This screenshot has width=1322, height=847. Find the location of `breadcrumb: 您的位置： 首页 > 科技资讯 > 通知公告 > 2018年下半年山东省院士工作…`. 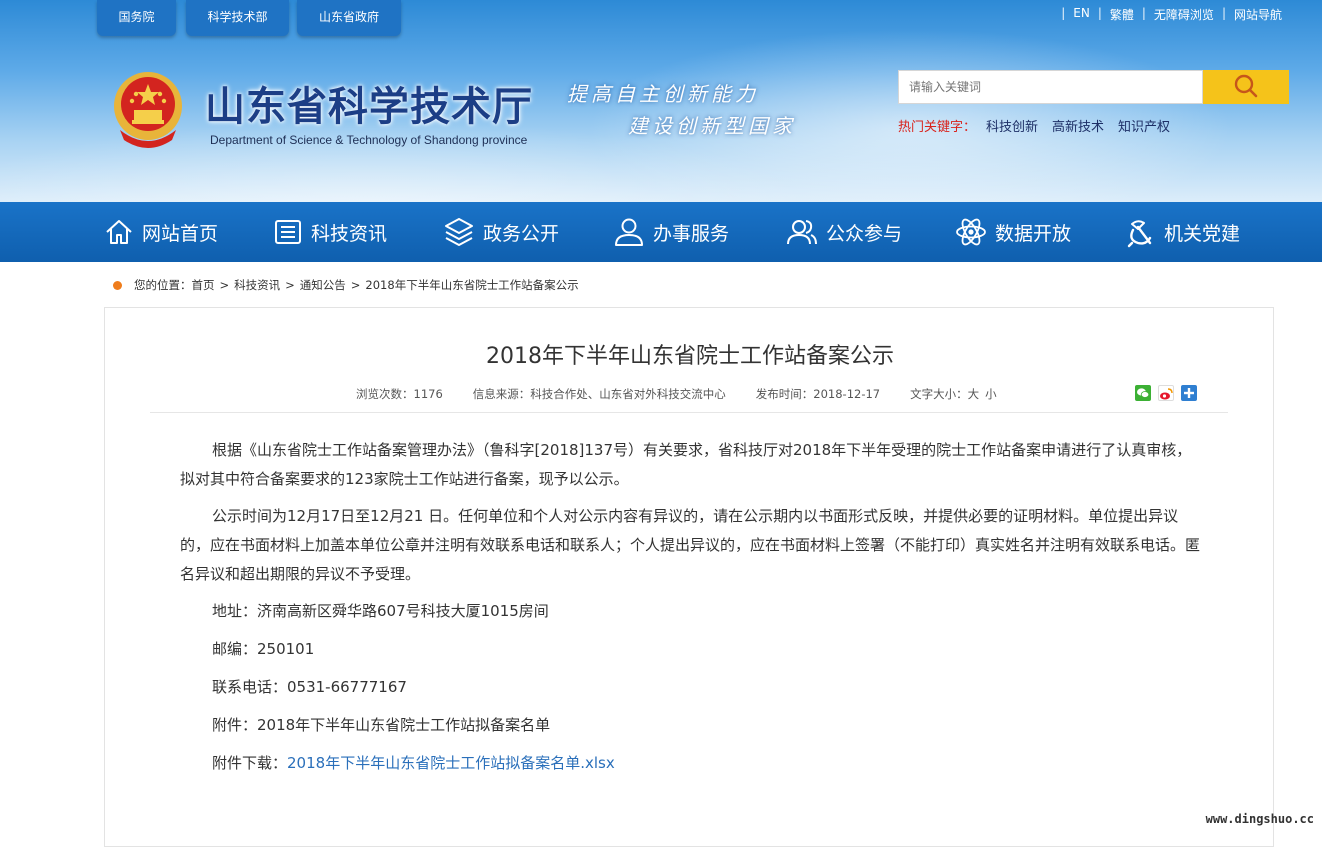

breadcrumb: 您的位置： 首页 > 科技资讯 > 通知公告 > 2018年下半年山东省院士工作… is located at coordinates (346, 285).